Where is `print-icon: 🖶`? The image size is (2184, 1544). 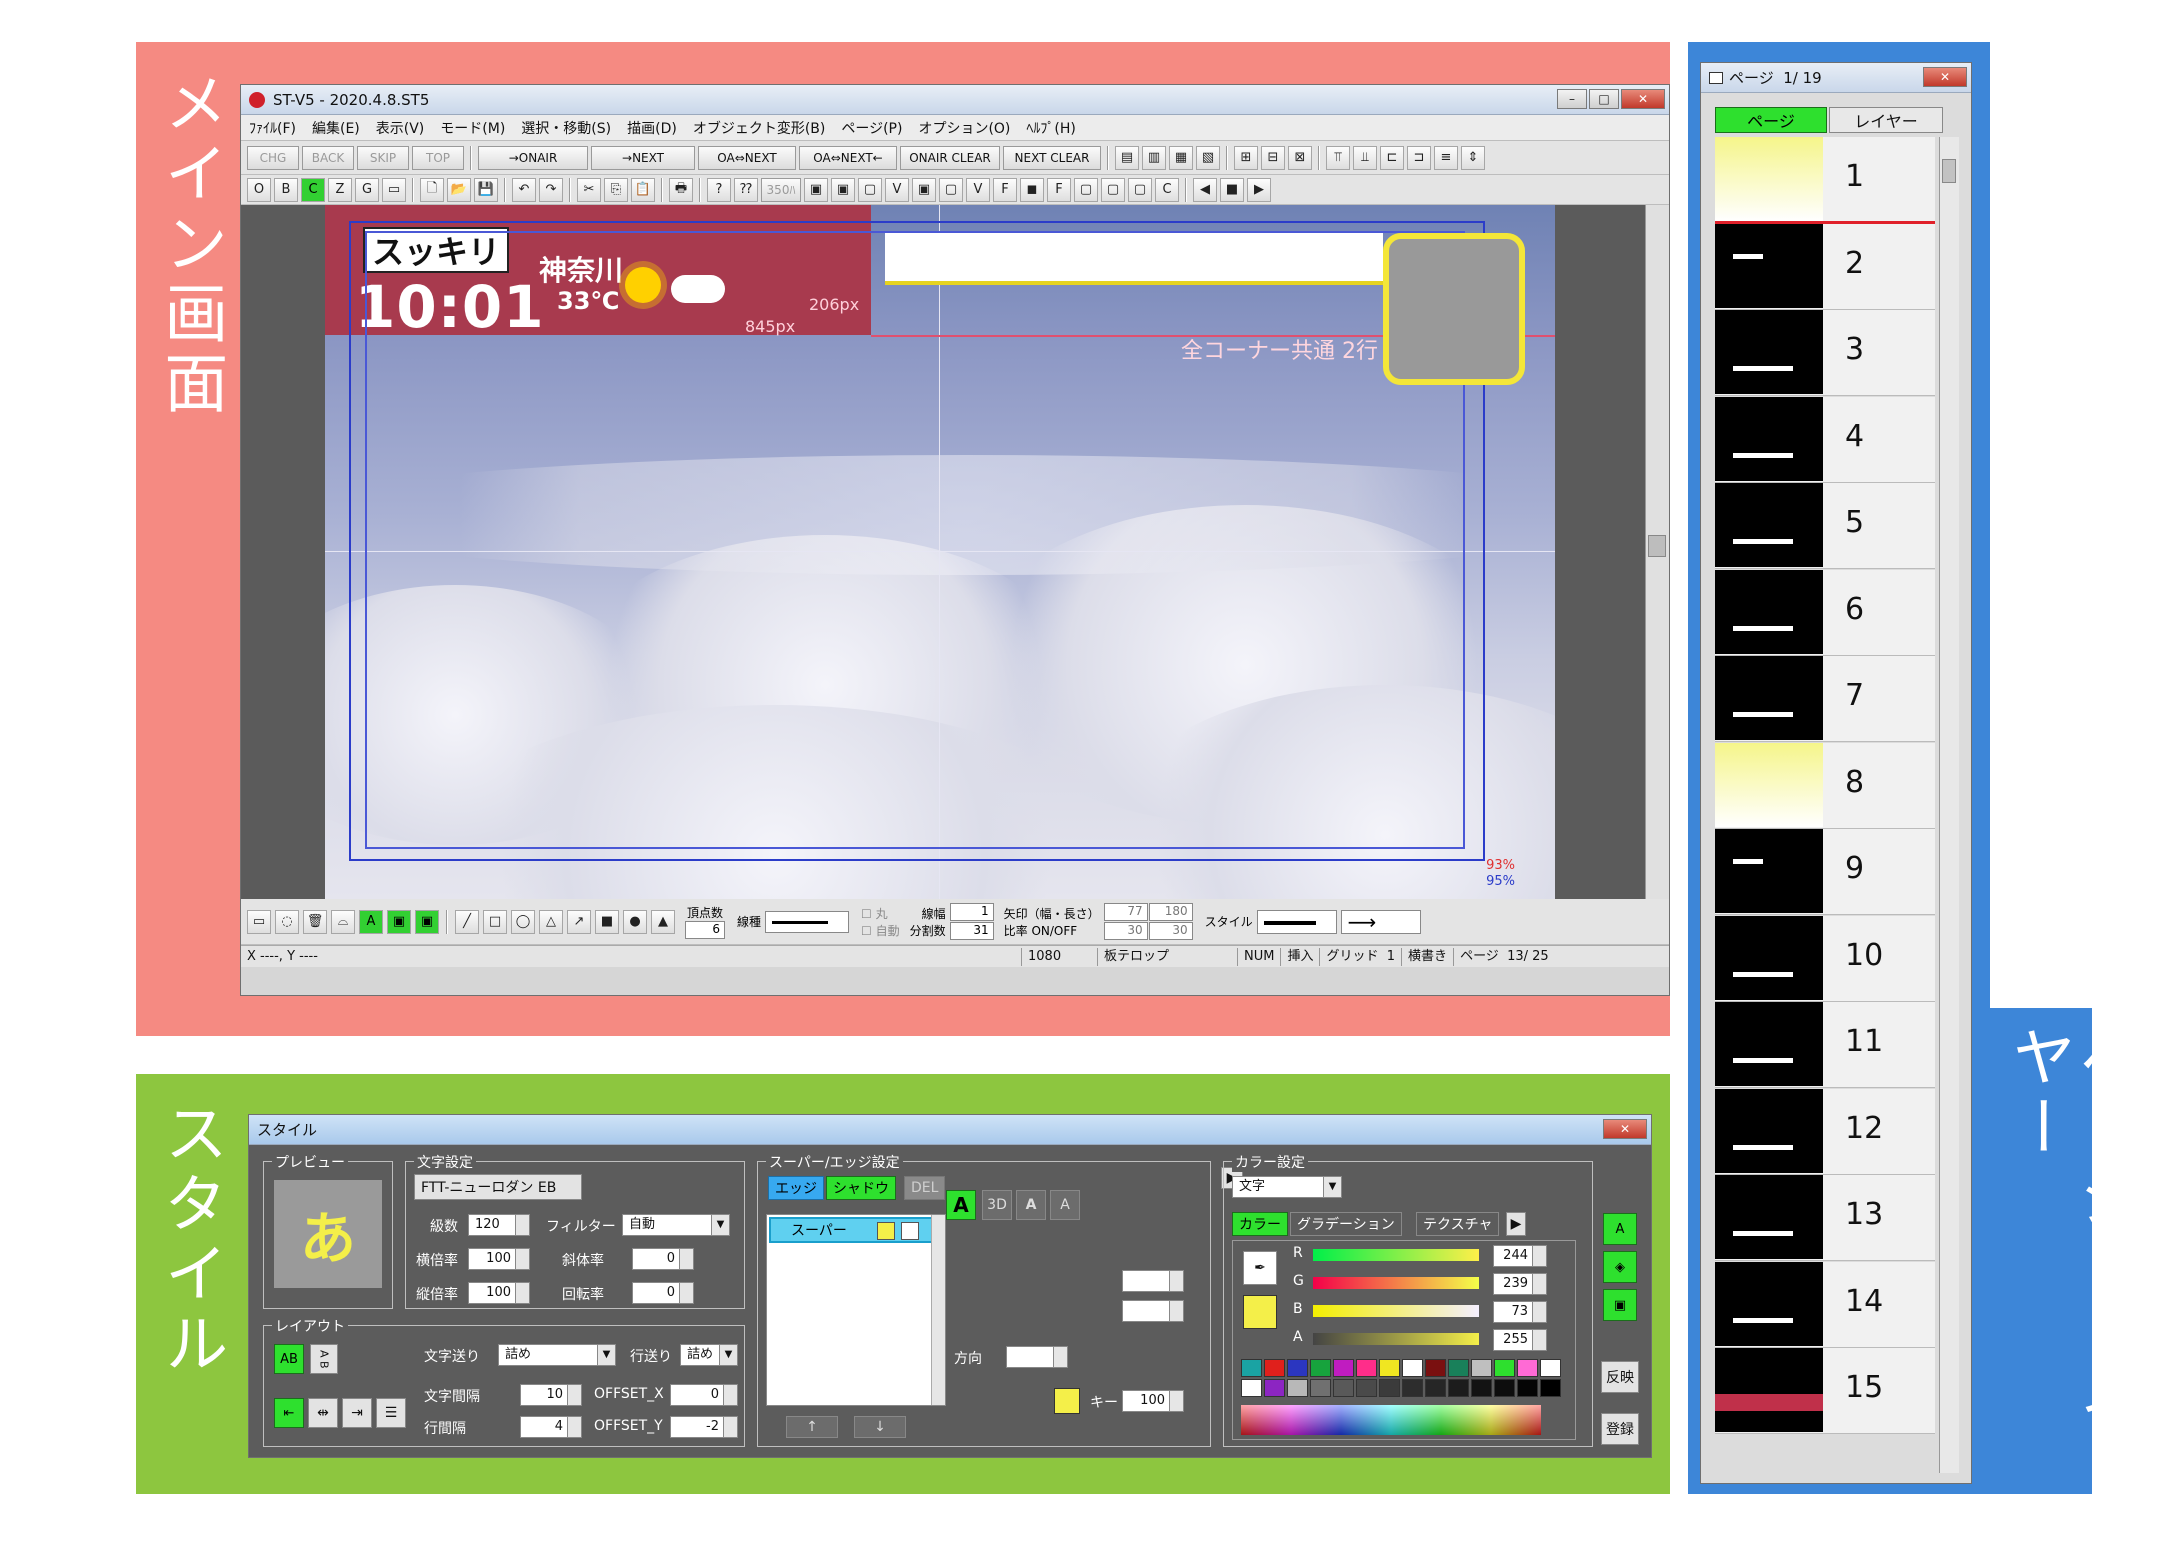
print-icon: 🖶 is located at coordinates (681, 189).